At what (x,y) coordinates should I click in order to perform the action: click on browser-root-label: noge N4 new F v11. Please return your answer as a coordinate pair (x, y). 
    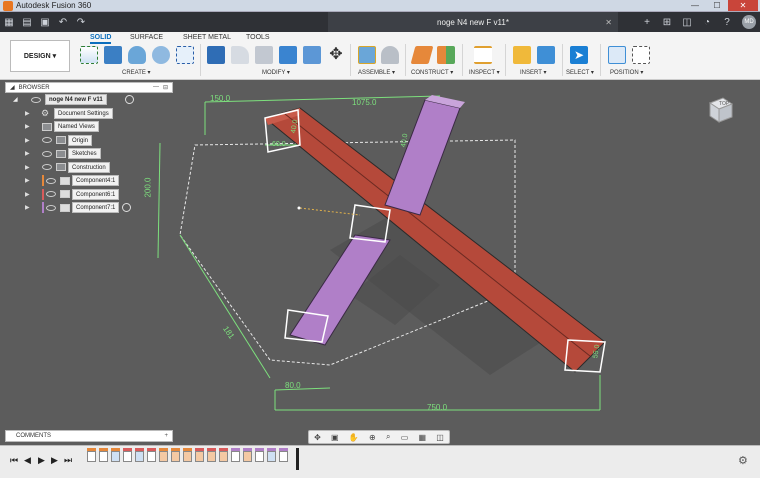
    Looking at the image, I should click on (76, 100).